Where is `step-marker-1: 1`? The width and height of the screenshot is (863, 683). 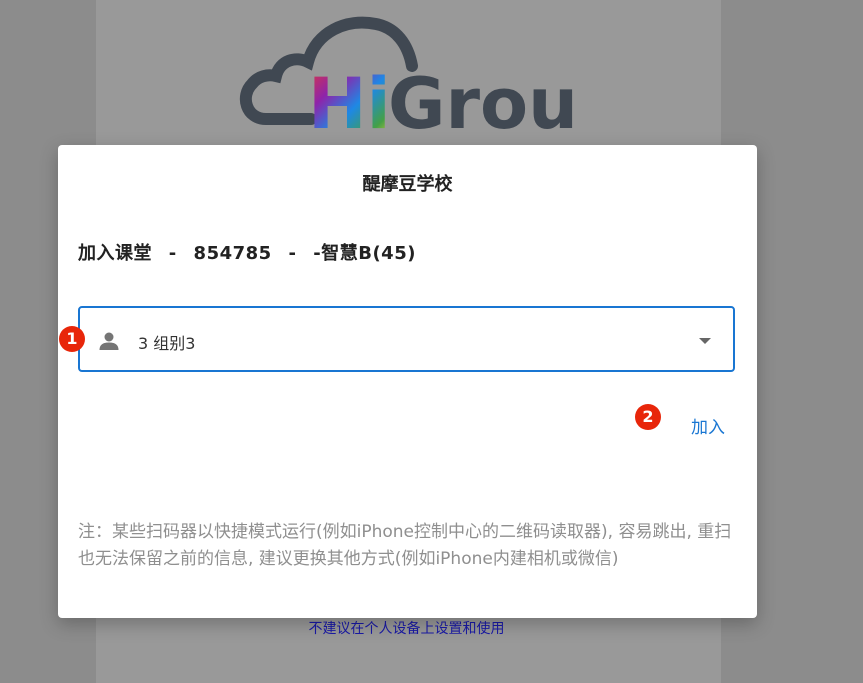
step-marker-1: 1 is located at coordinates (72, 339).